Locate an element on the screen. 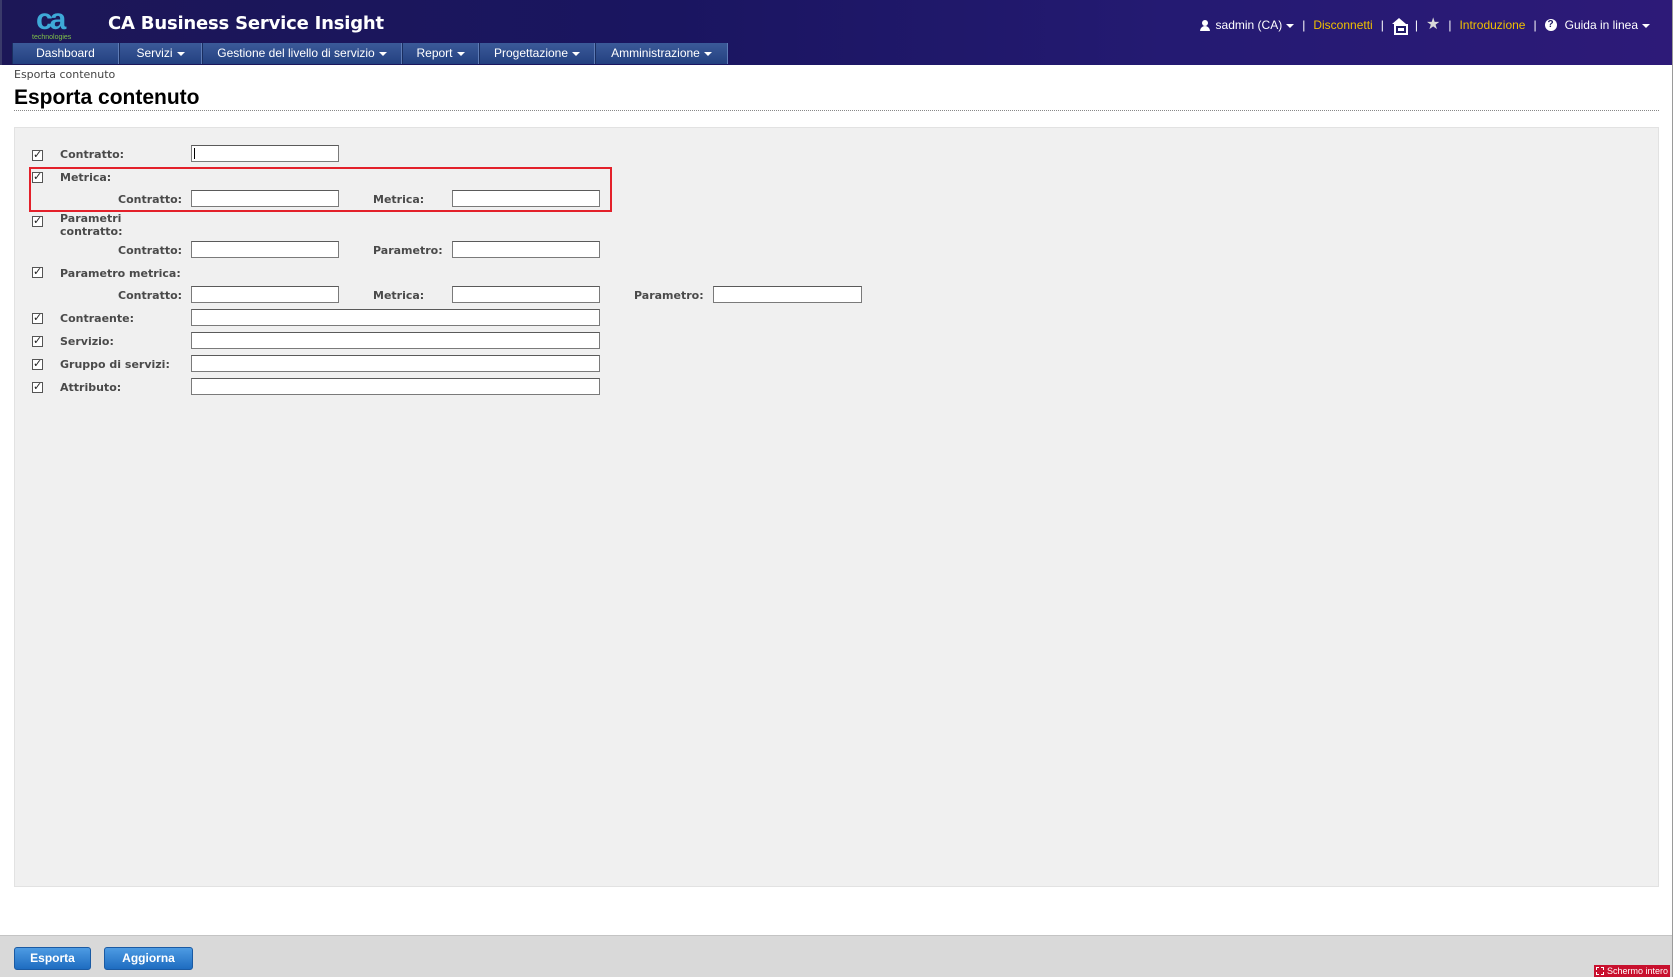 The height and width of the screenshot is (977, 1673). gruppo-servizi-checkbox is located at coordinates (37, 363).